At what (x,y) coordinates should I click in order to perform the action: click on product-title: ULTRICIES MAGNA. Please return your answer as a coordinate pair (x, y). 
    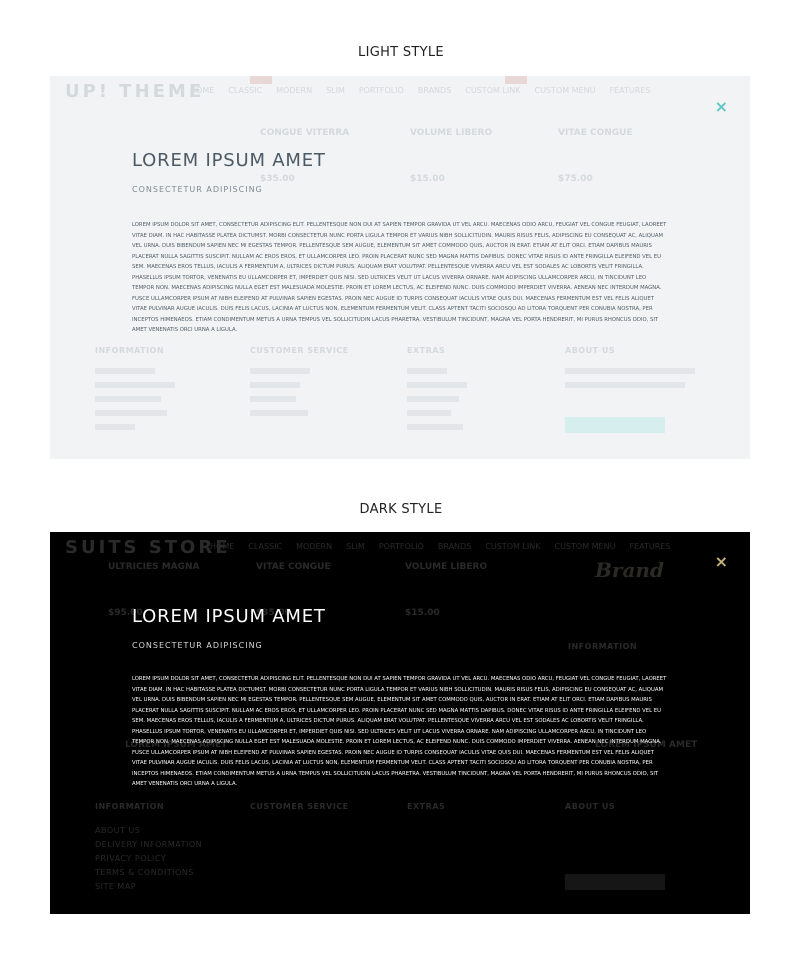
    Looking at the image, I should click on (154, 567).